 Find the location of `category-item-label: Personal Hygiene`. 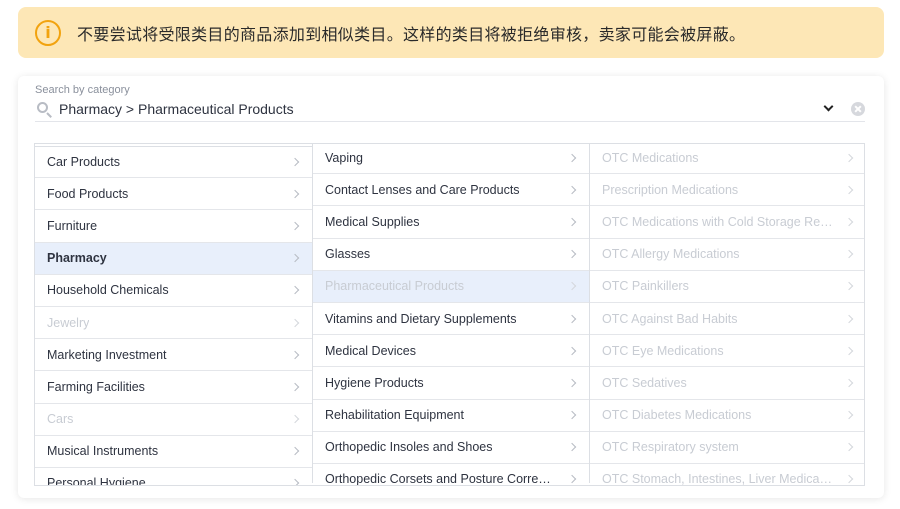

category-item-label: Personal Hygiene is located at coordinates (96, 481).